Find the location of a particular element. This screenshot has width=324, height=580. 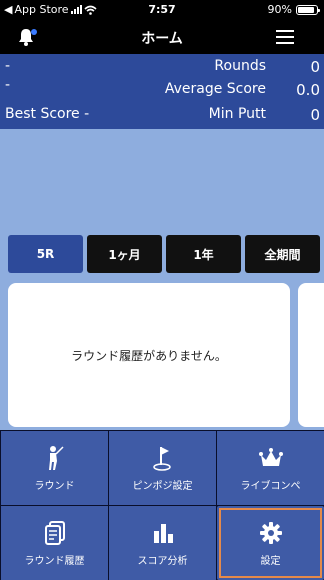

battery-icon is located at coordinates (308, 9).